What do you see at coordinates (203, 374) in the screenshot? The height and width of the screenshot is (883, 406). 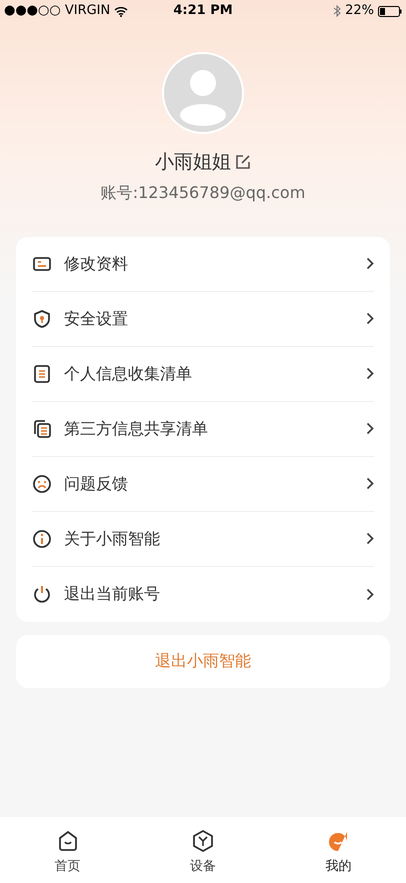 I see `menu-item: 个人信息收集清单` at bounding box center [203, 374].